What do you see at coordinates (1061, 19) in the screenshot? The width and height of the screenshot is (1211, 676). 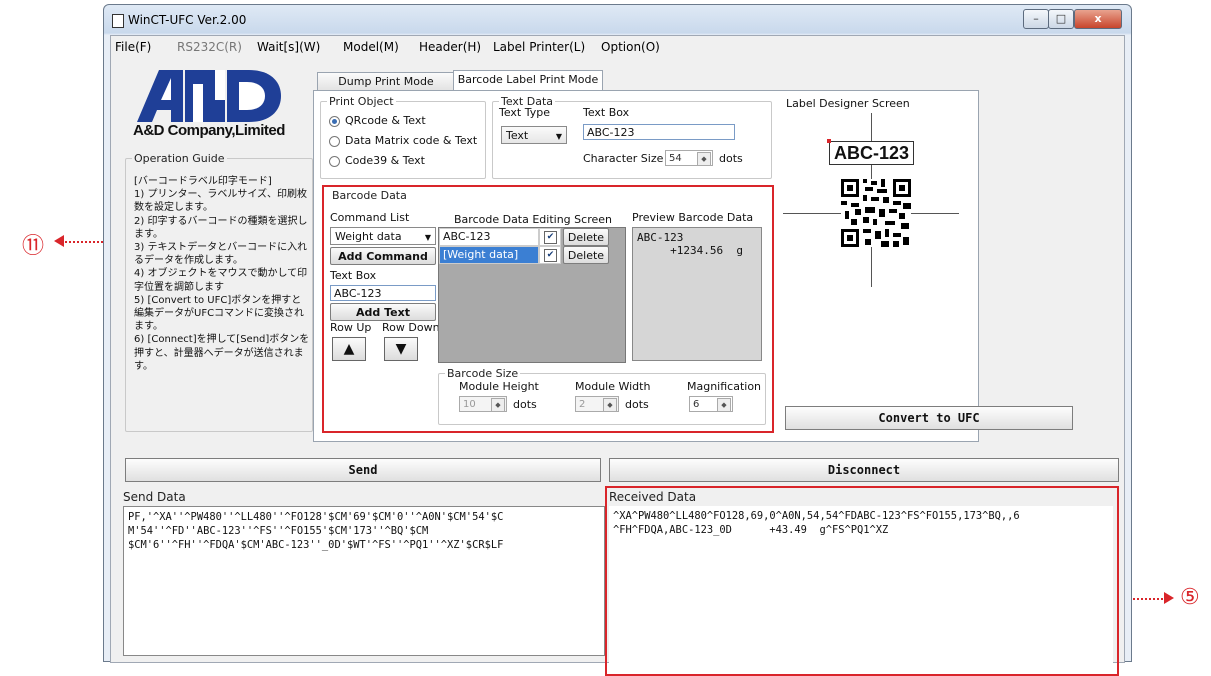 I see `maximize-button: □` at bounding box center [1061, 19].